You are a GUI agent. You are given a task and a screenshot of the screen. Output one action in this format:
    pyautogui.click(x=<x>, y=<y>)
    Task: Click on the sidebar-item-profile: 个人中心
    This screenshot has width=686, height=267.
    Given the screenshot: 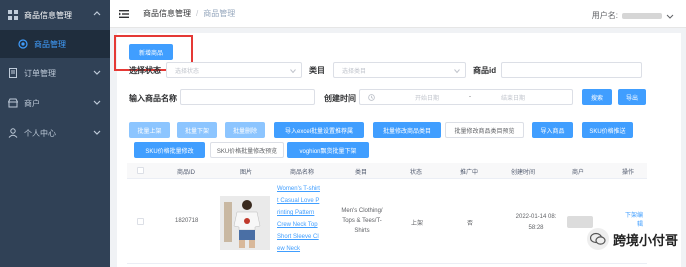 What is the action you would take?
    pyautogui.click(x=55, y=133)
    